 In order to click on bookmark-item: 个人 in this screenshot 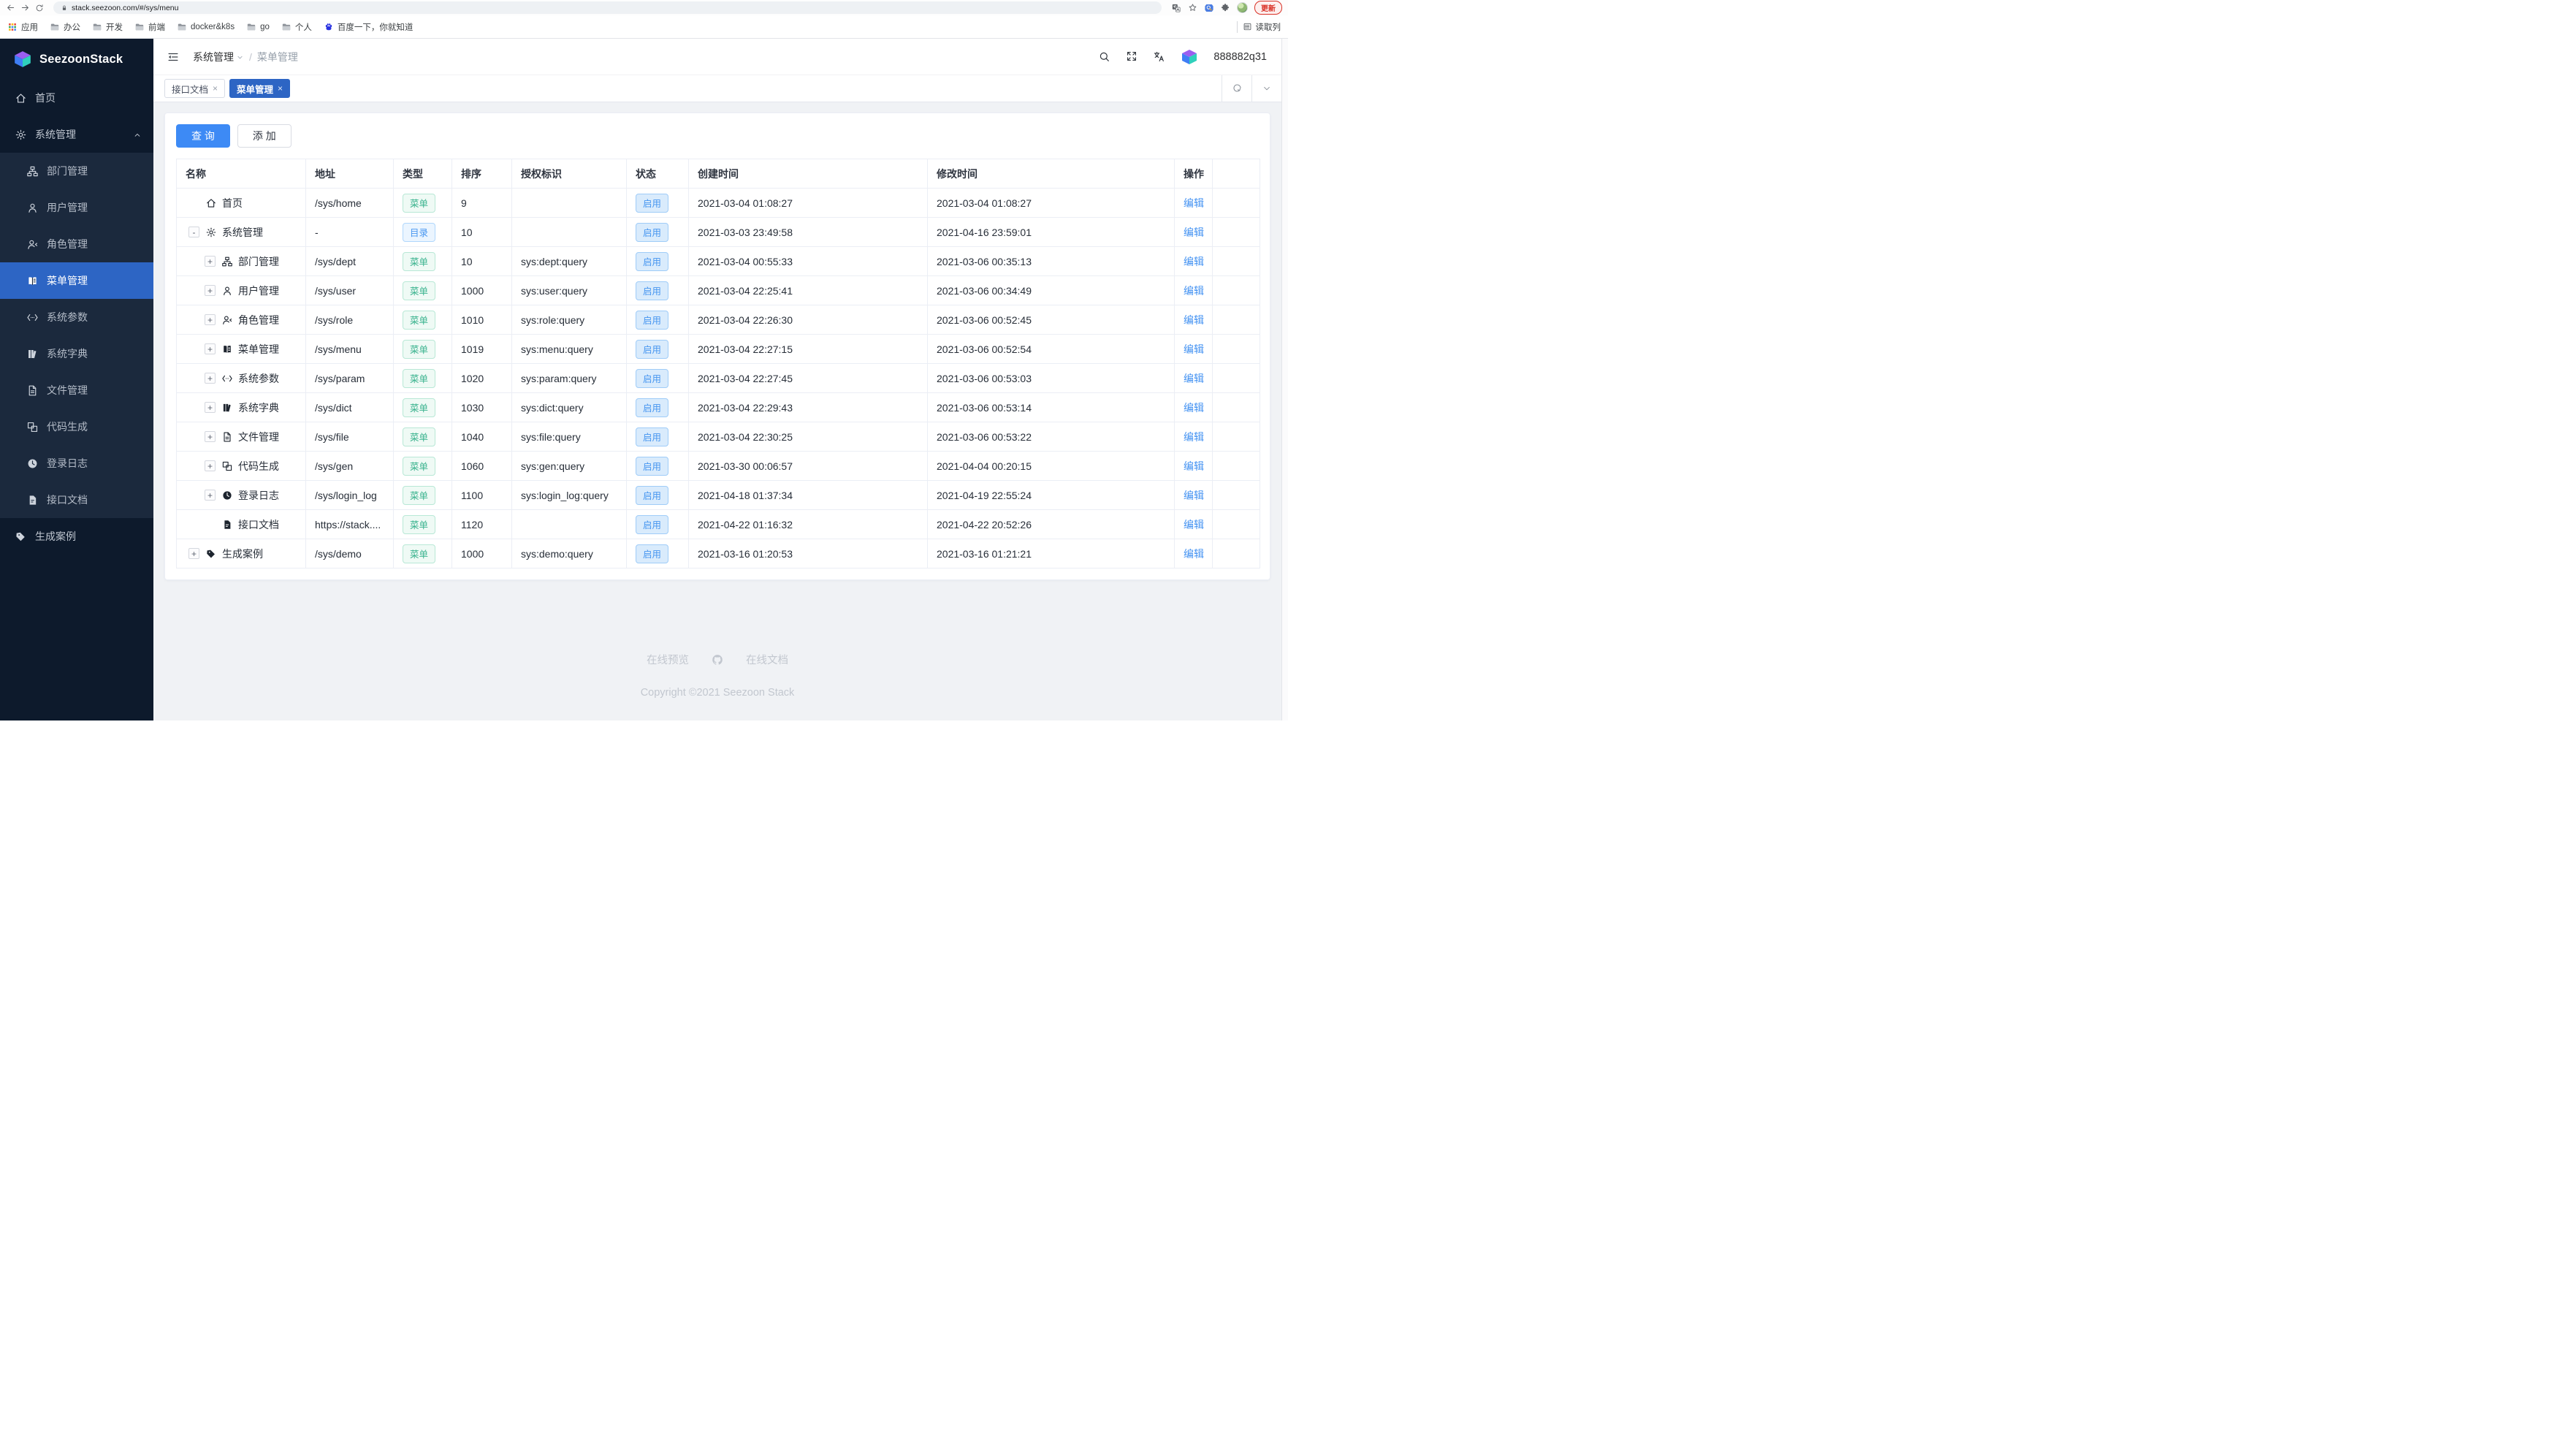, I will do `click(296, 27)`.